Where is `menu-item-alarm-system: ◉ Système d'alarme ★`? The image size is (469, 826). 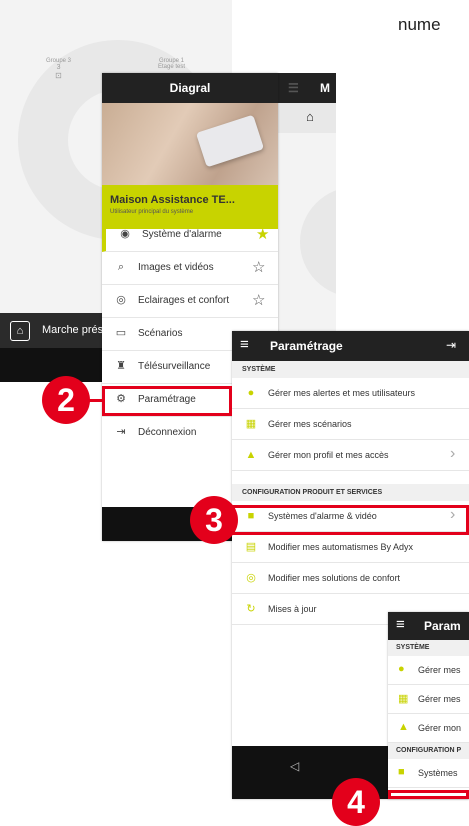
menu-item-alarm-system: ◉ Système d'alarme ★ is located at coordinates (190, 235).